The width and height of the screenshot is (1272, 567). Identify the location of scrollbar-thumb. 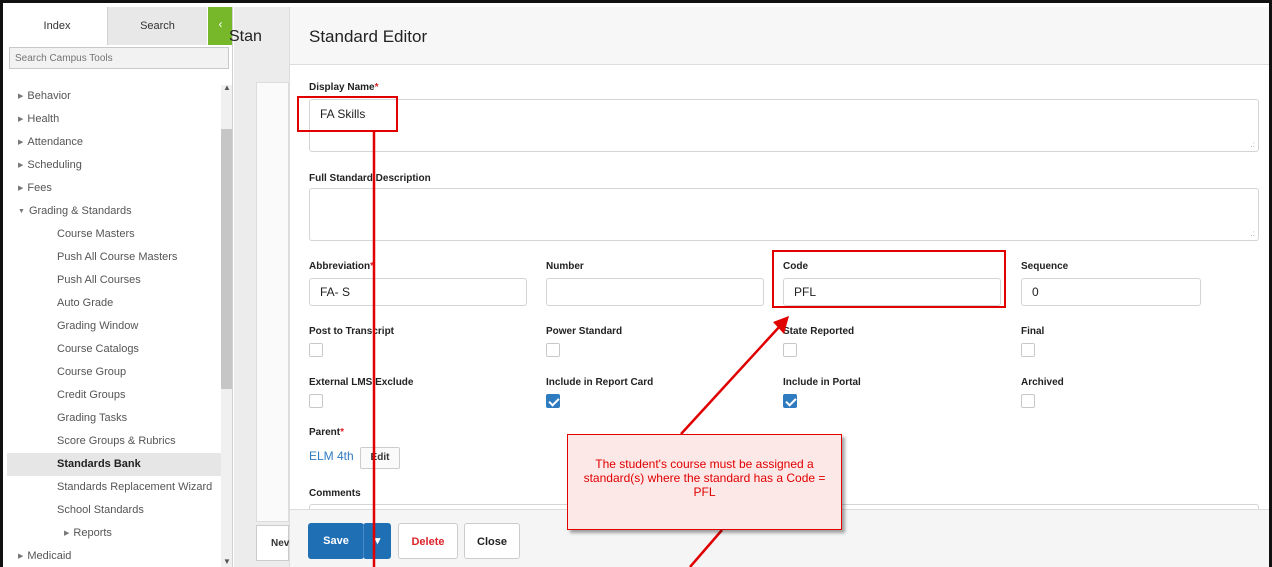
(226, 259).